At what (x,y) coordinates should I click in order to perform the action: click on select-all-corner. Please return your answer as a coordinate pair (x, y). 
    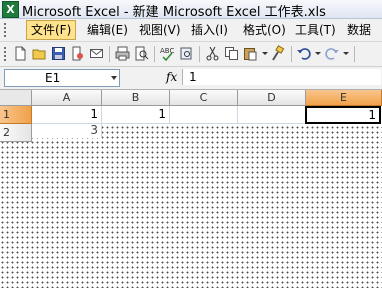
    Looking at the image, I should click on (16, 98).